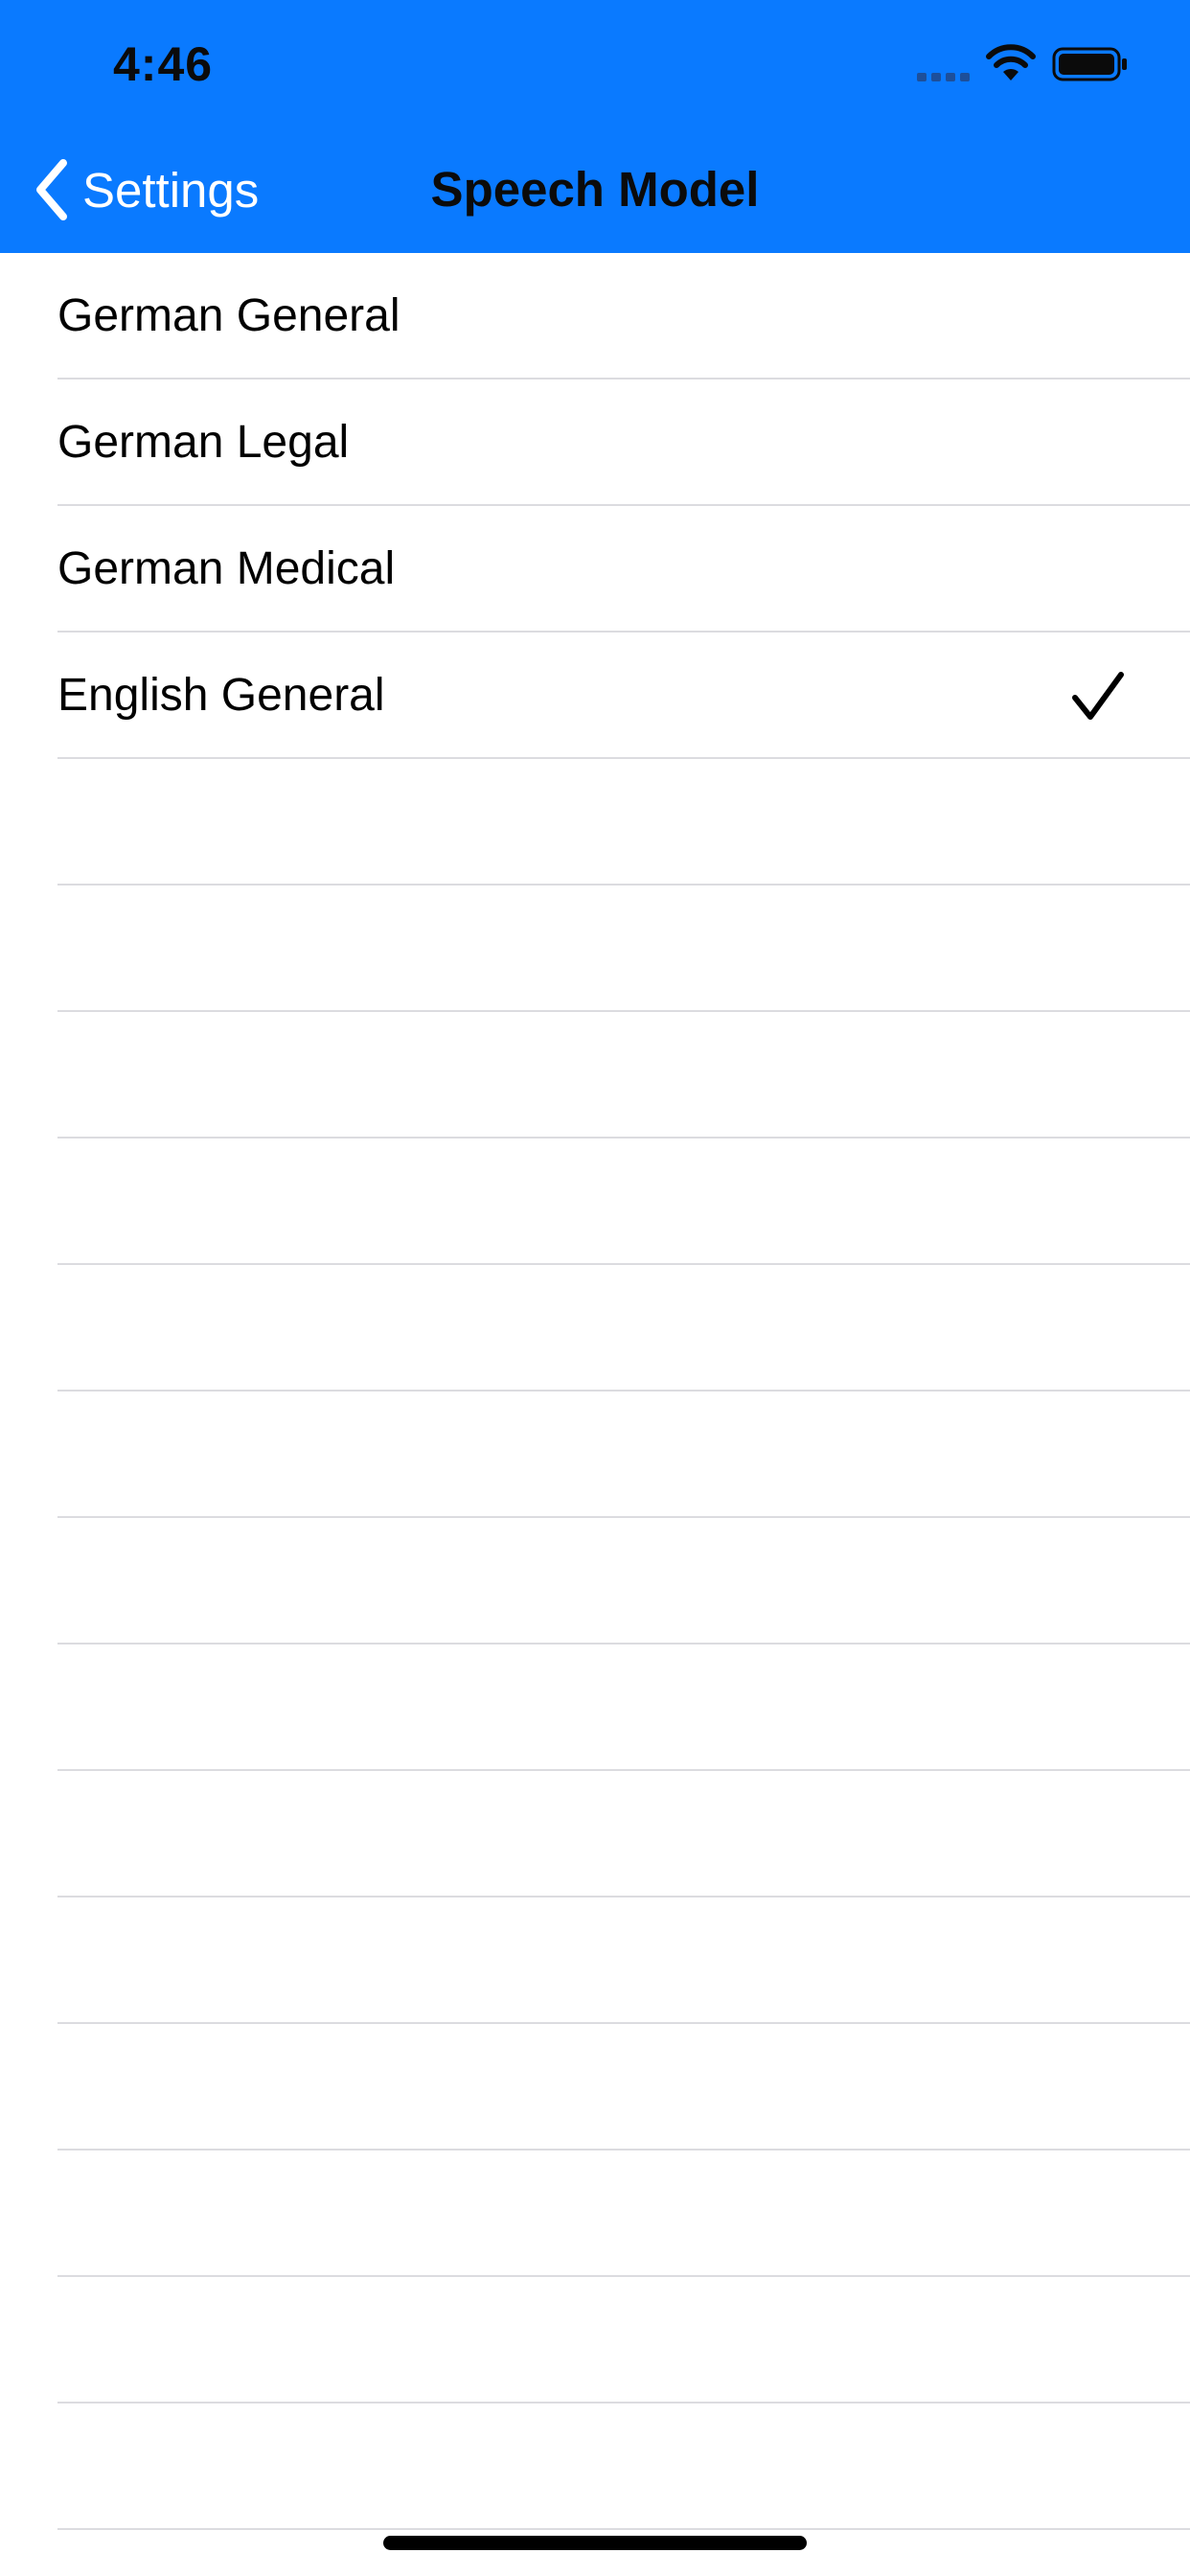 The image size is (1190, 2576). Describe the element at coordinates (595, 126) in the screenshot. I see `navigation-header: 4:46 Settings Speech Model` at that location.